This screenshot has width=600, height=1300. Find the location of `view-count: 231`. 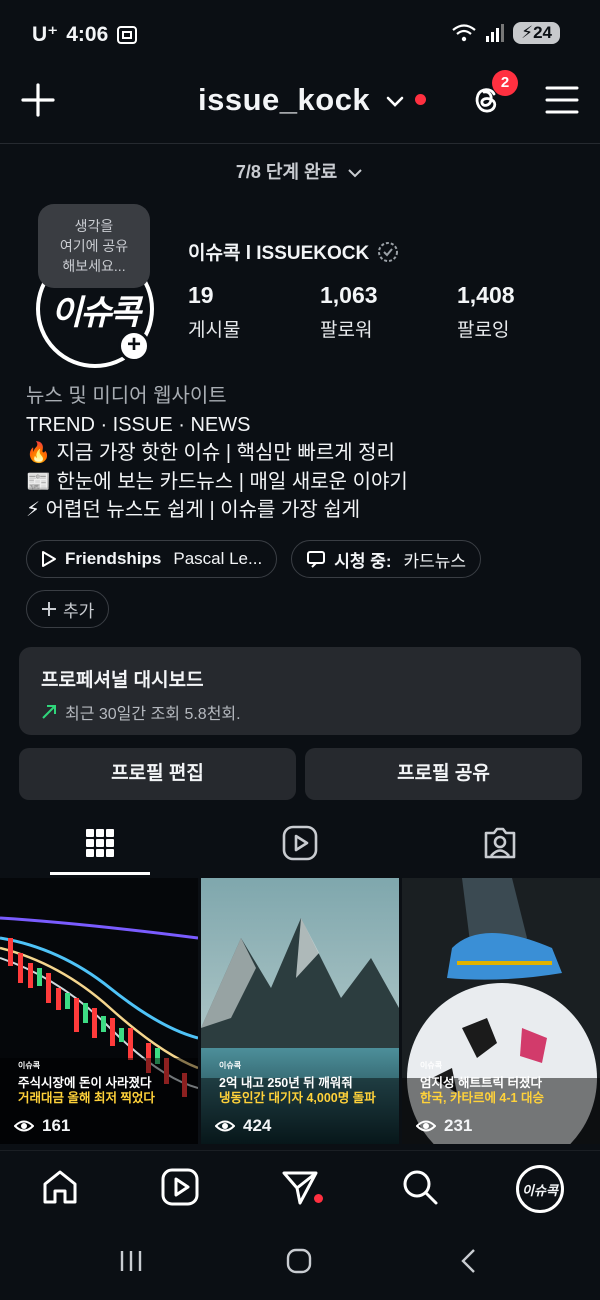

view-count: 231 is located at coordinates (444, 1126).